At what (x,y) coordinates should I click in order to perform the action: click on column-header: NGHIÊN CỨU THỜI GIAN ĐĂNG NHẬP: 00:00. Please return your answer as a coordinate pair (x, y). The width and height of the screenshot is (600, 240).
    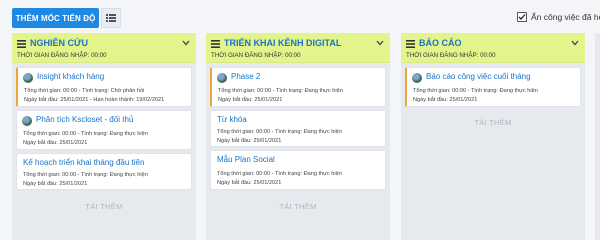
    Looking at the image, I should click on (104, 48).